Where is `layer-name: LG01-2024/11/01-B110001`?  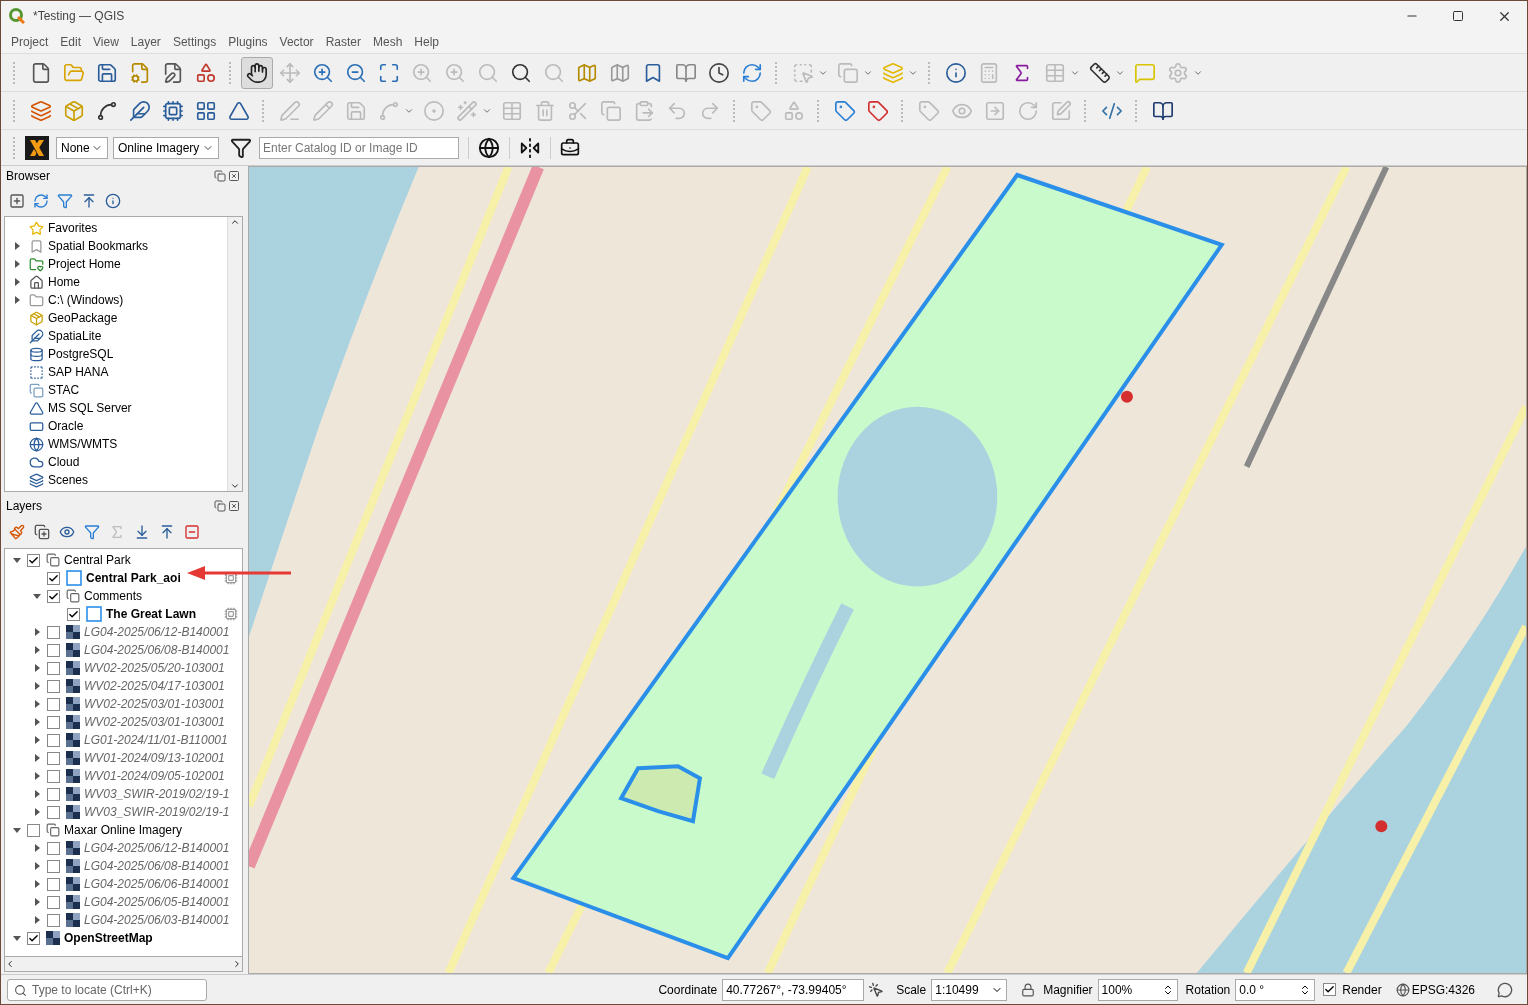 layer-name: LG01-2024/11/01-B110001 is located at coordinates (156, 740).